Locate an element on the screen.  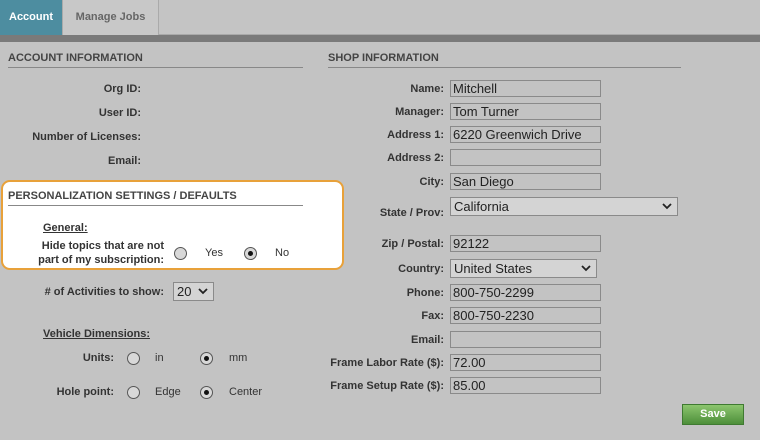
vehicle-dimensions-title: Vehicle Dimensions: is located at coordinates (96, 334).